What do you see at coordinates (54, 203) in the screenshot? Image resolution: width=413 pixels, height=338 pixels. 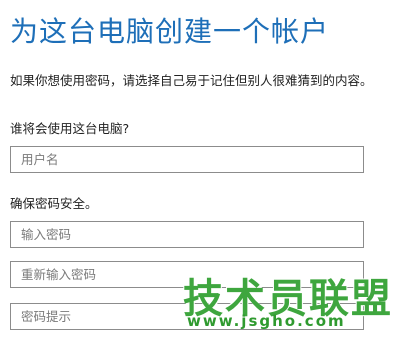 I see `password-section-label: 确保密码安全。` at bounding box center [54, 203].